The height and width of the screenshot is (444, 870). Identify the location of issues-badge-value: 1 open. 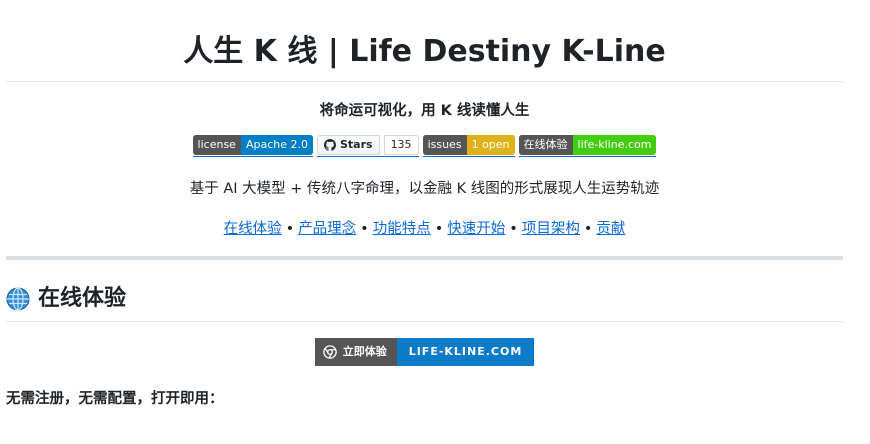
(490, 145).